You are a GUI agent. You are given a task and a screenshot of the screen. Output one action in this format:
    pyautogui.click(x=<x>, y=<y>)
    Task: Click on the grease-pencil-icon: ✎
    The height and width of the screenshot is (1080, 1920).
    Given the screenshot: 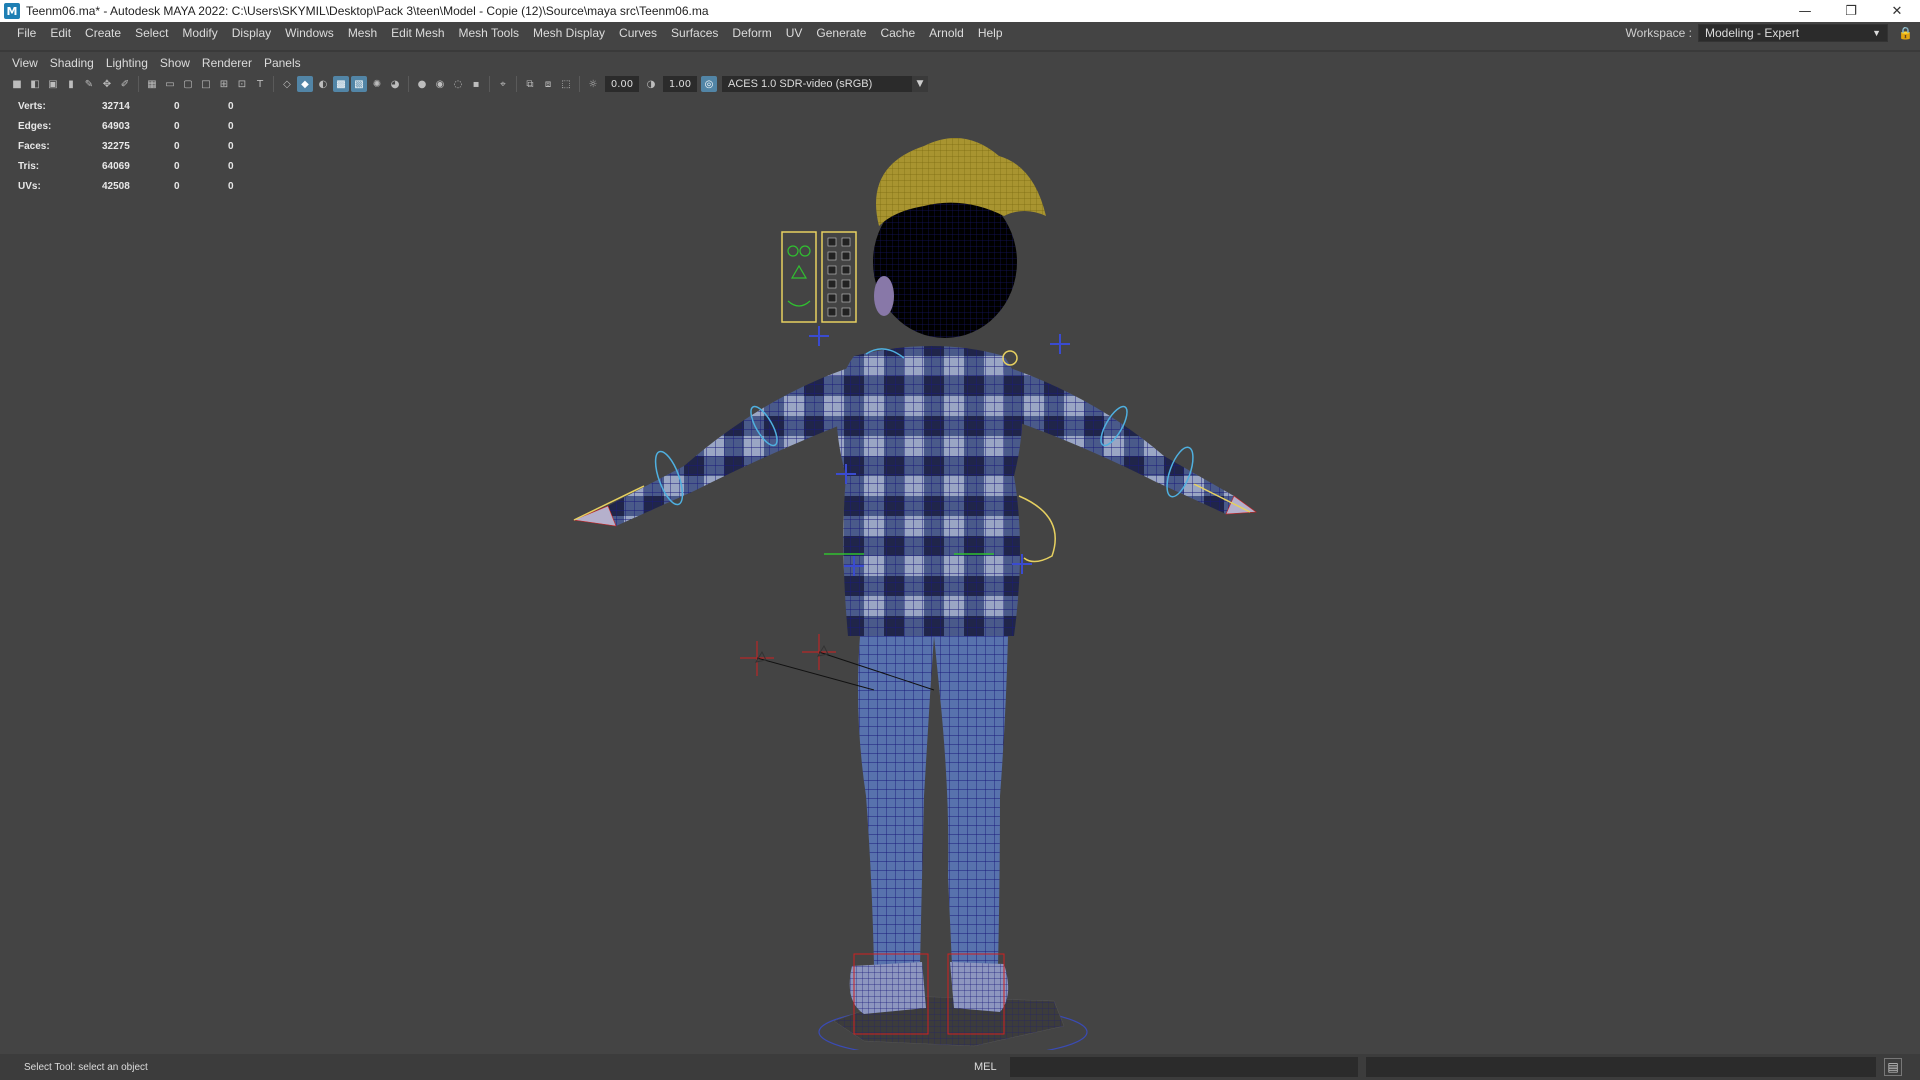 What is the action you would take?
    pyautogui.click(x=89, y=84)
    